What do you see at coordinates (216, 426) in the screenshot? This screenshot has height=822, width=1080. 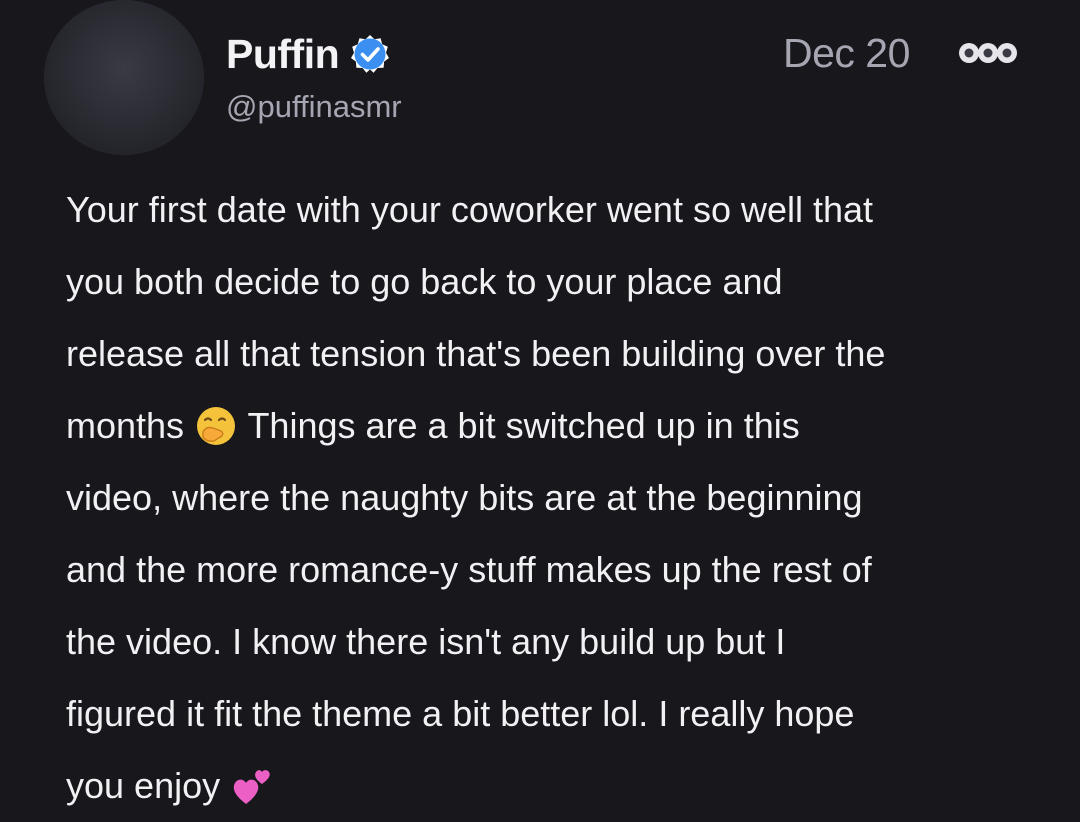 I see `face-with-hand-over-mouth-emoji-icon` at bounding box center [216, 426].